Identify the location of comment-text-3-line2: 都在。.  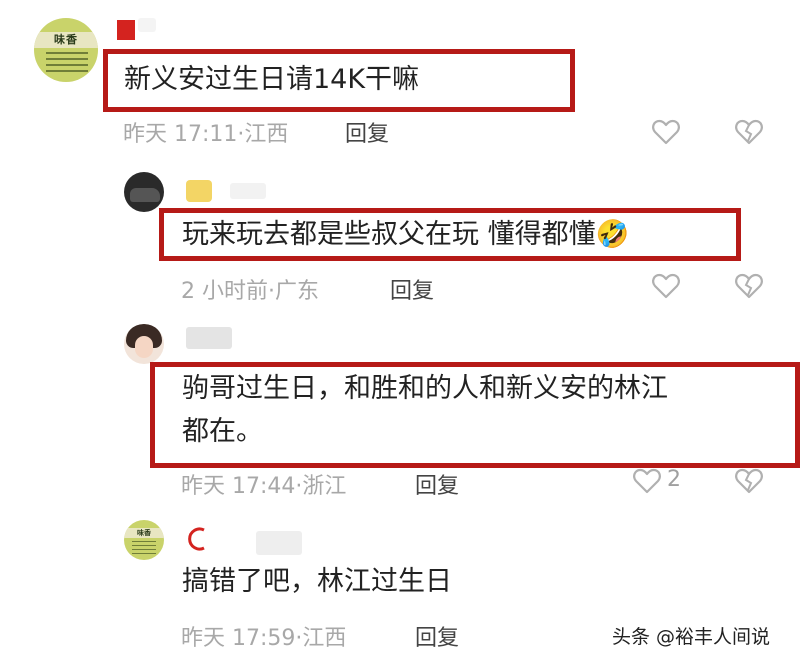
(222, 431).